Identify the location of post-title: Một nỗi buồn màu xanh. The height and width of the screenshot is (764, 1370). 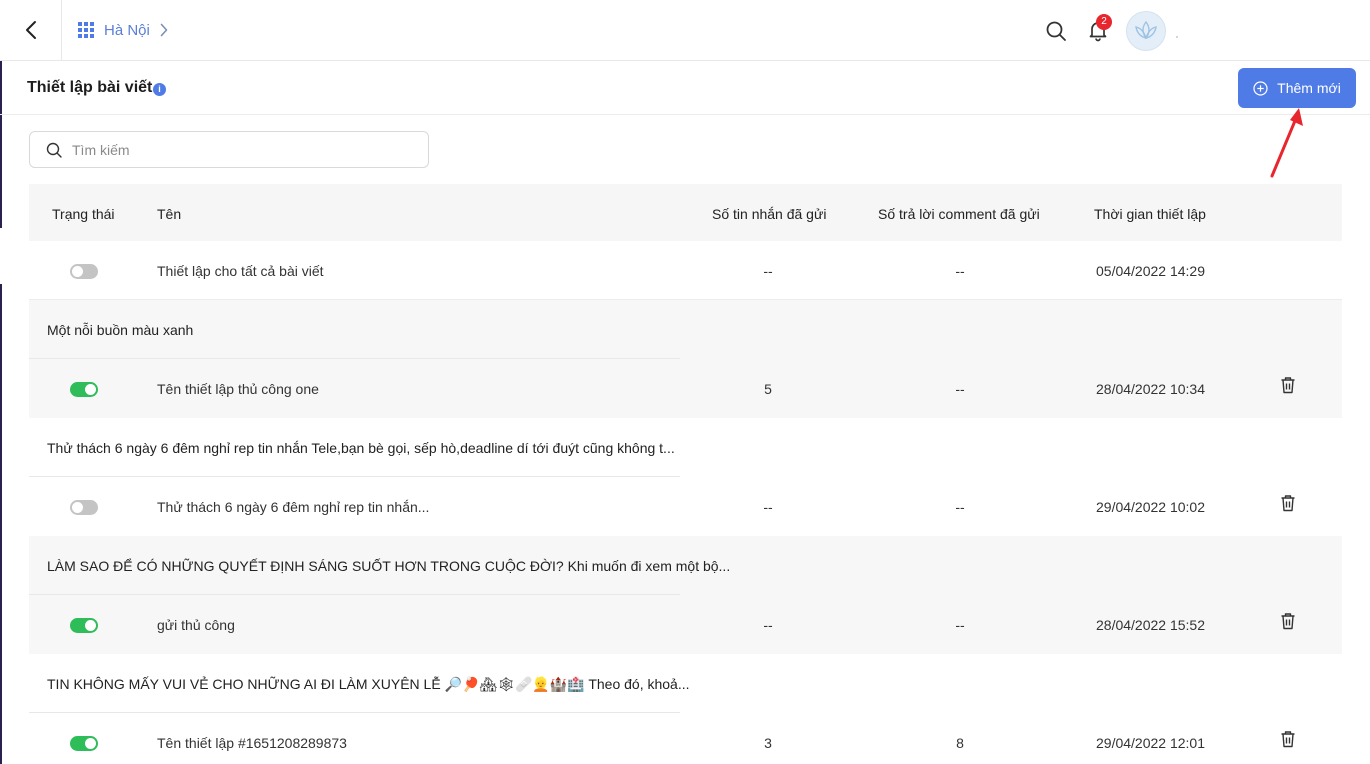
(120, 330).